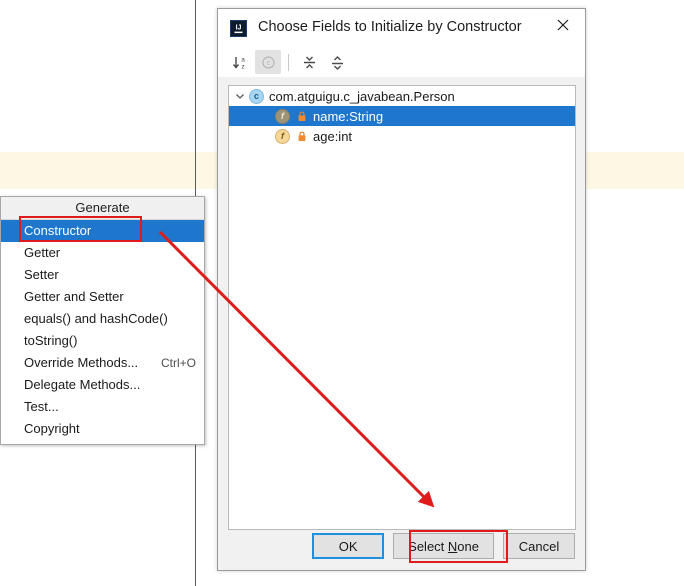 This screenshot has width=684, height=586. I want to click on menu-item-getter: Getter, so click(102, 253).